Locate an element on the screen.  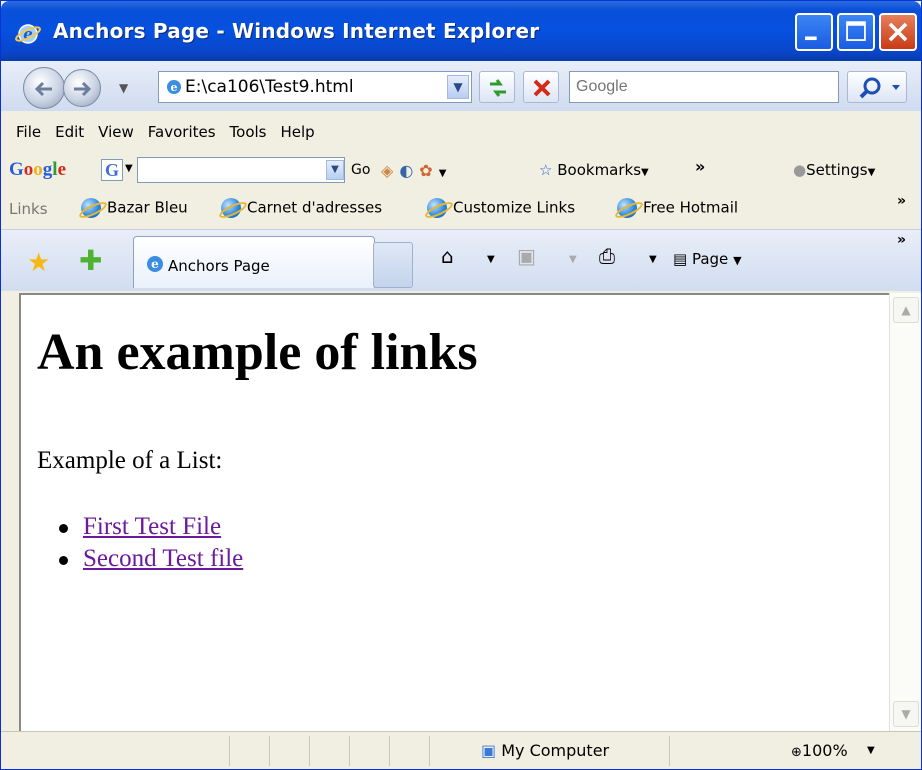
google-toolbar-icons: ◈◐✿▼ is located at coordinates (416, 170).